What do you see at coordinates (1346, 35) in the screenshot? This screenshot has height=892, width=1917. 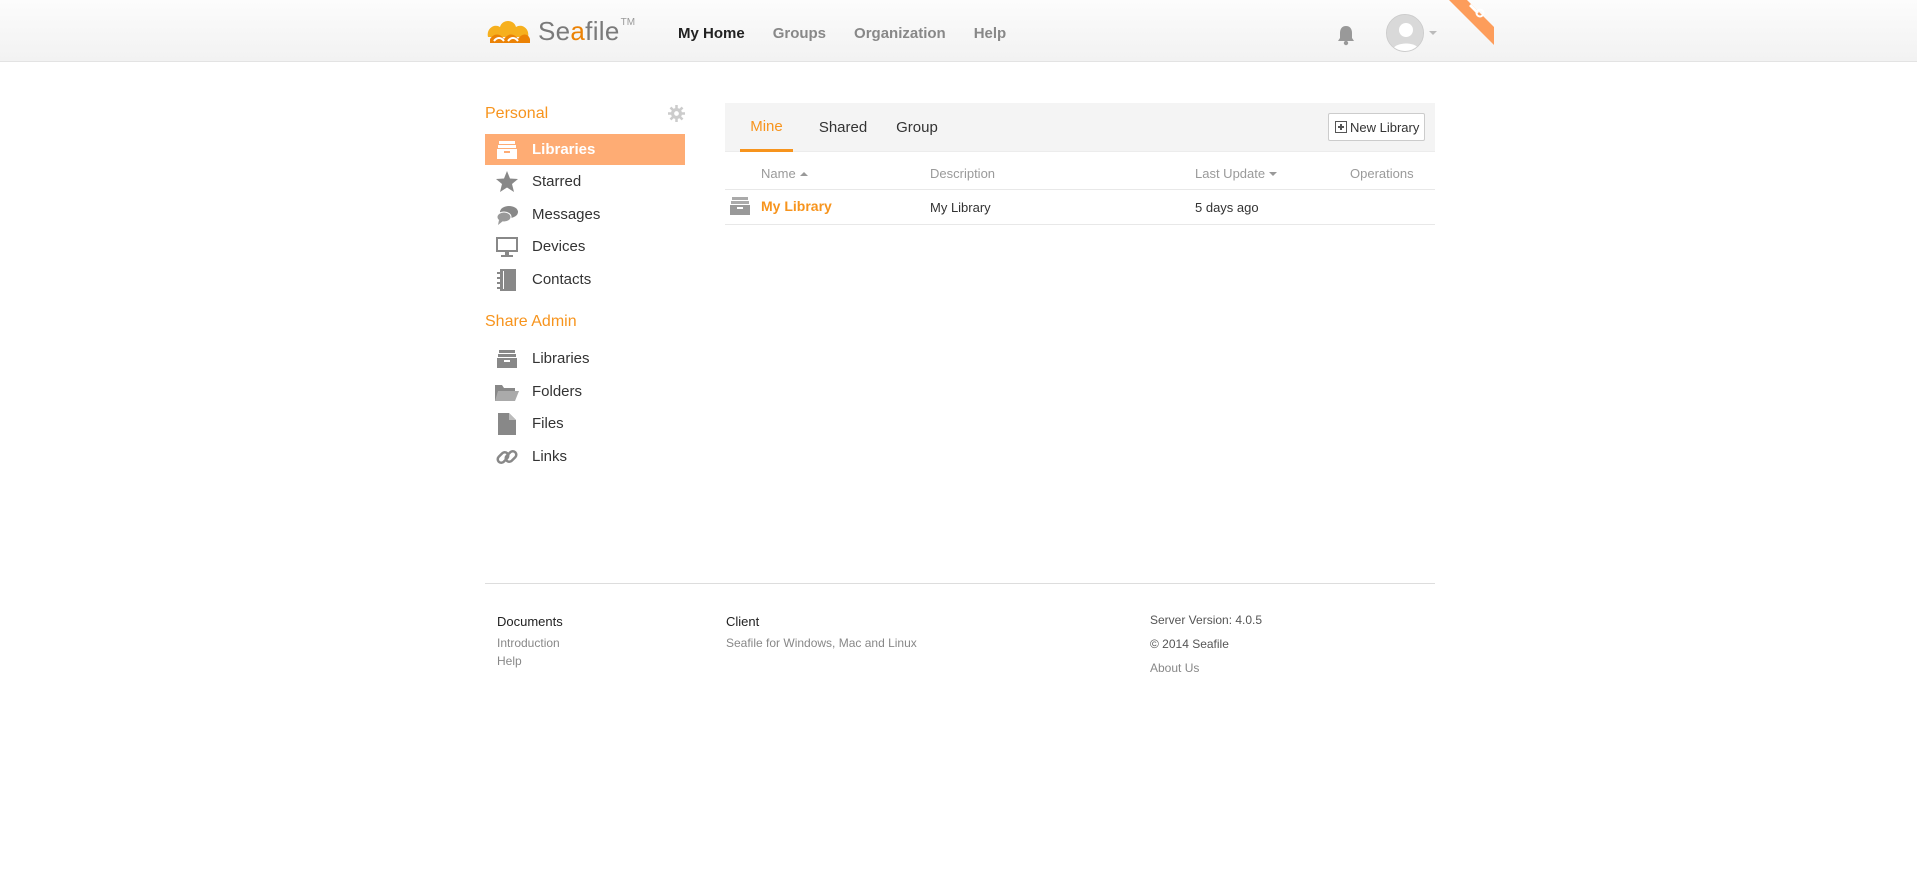 I see `bell-icon` at bounding box center [1346, 35].